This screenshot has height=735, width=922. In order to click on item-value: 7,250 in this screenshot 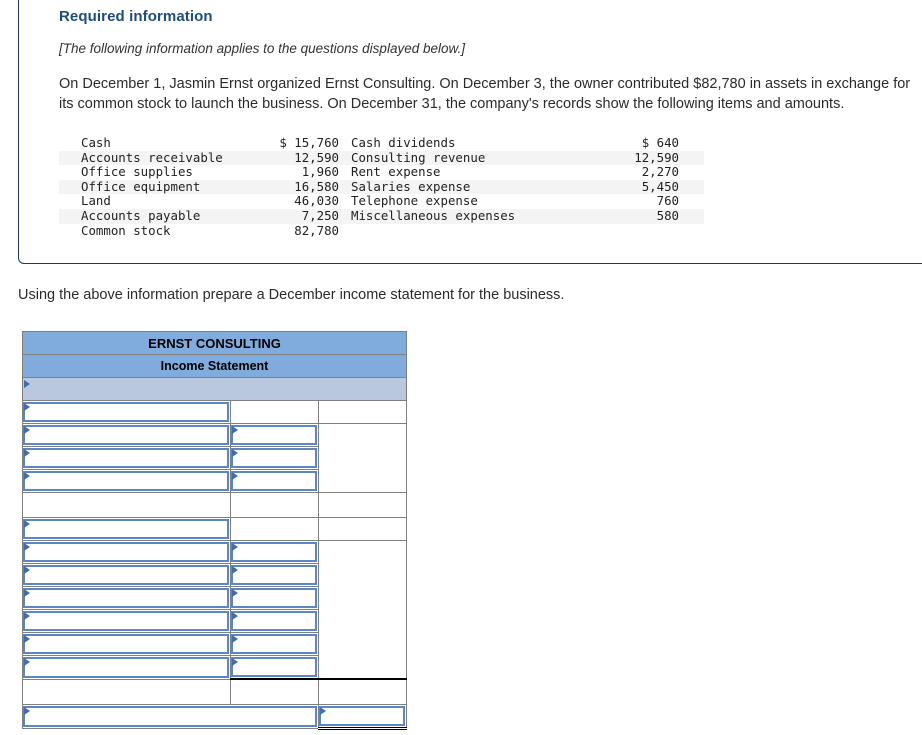, I will do `click(320, 215)`.